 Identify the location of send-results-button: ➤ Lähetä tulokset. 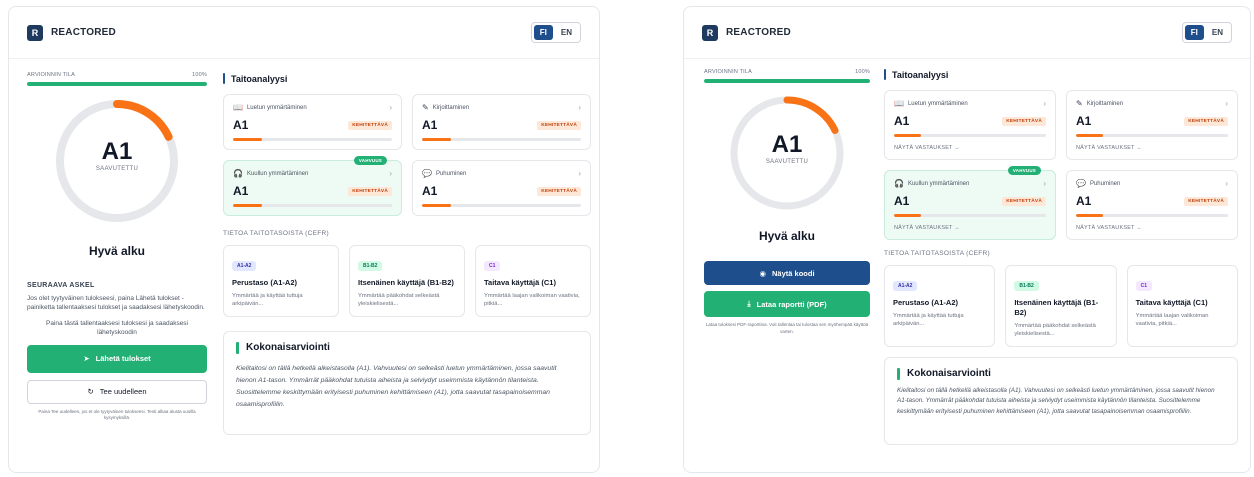
(117, 358).